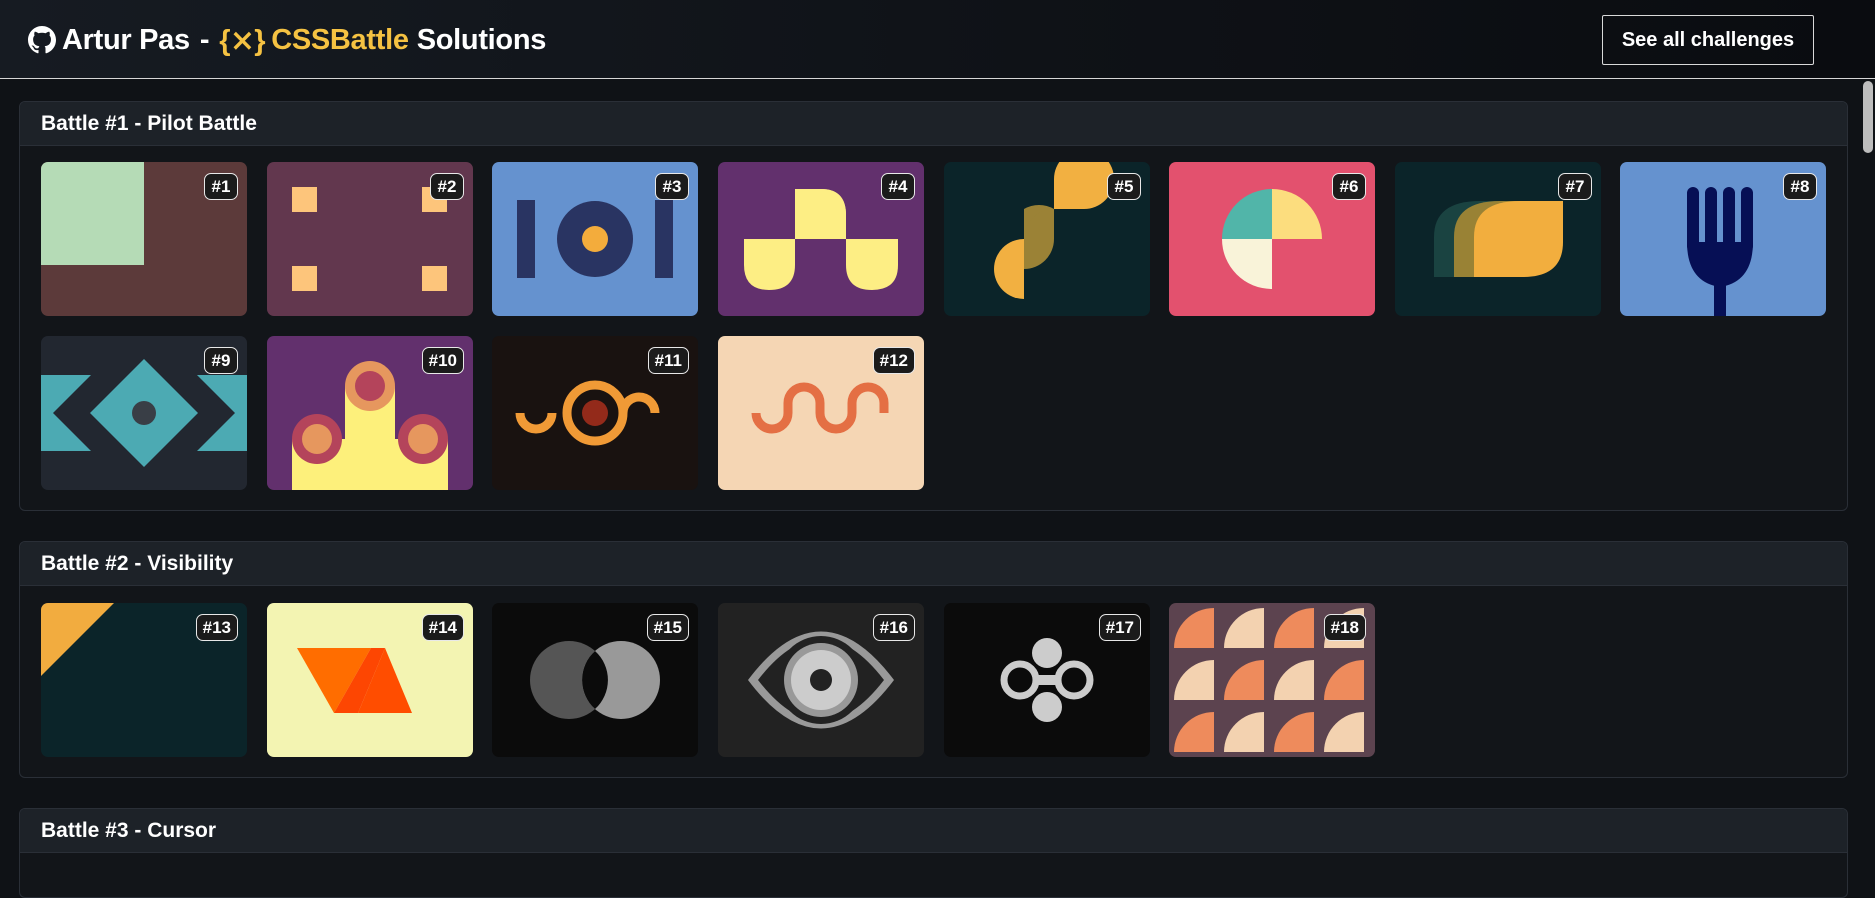 This screenshot has height=898, width=1875. Describe the element at coordinates (1723, 239) in the screenshot. I see `challenge-card: #8` at that location.